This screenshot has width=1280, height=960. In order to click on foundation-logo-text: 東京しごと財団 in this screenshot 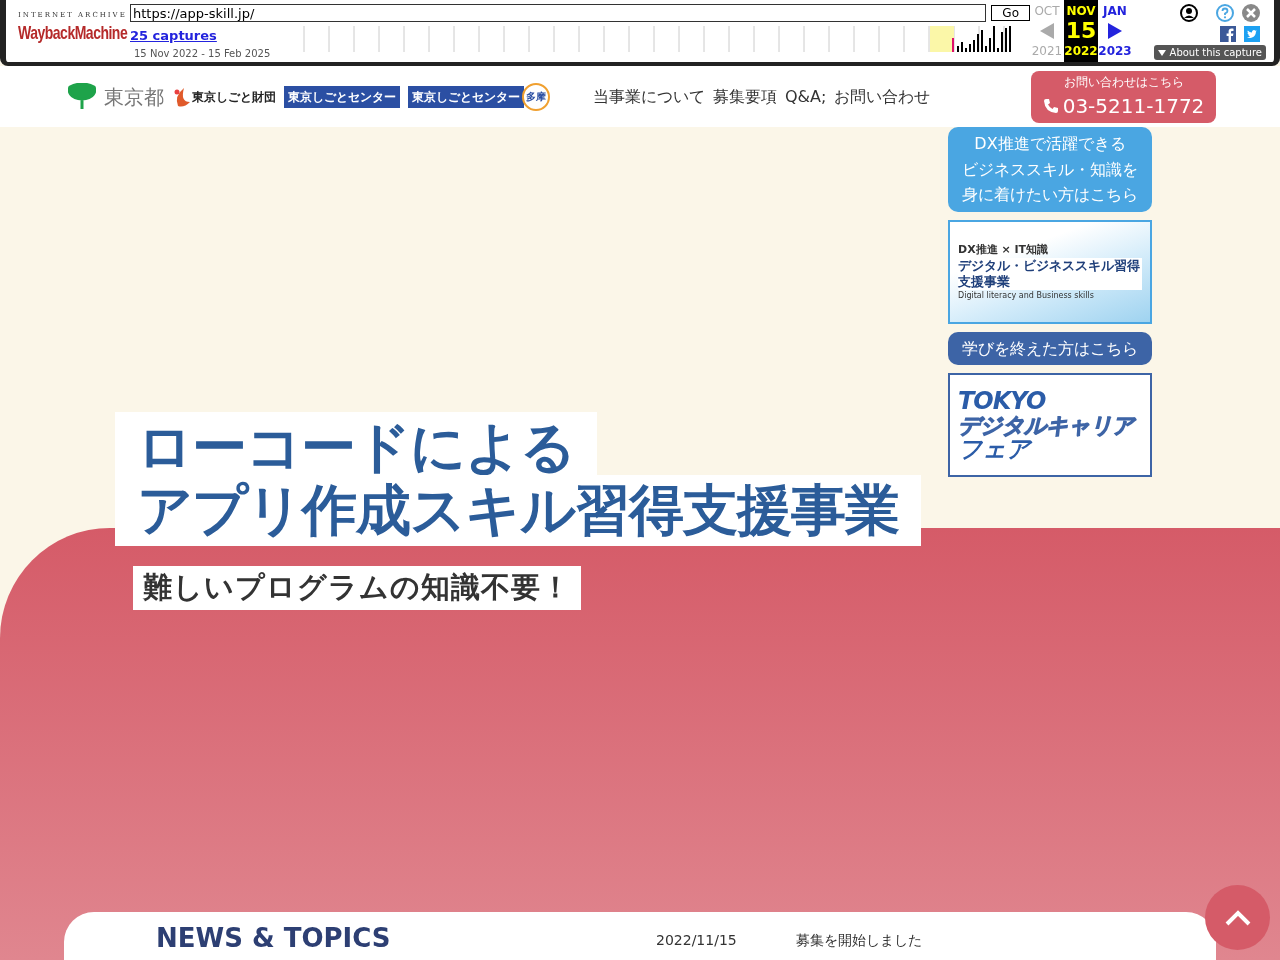, I will do `click(234, 97)`.